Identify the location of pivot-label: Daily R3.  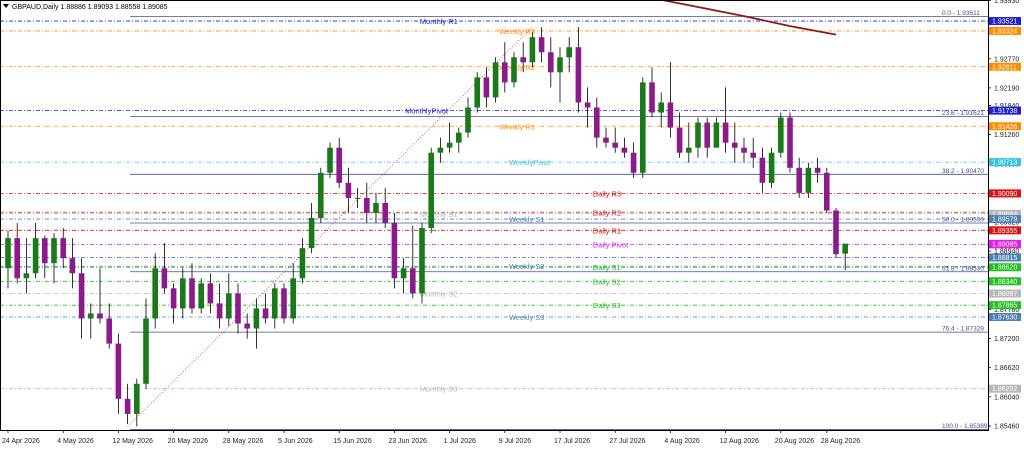
(607, 193).